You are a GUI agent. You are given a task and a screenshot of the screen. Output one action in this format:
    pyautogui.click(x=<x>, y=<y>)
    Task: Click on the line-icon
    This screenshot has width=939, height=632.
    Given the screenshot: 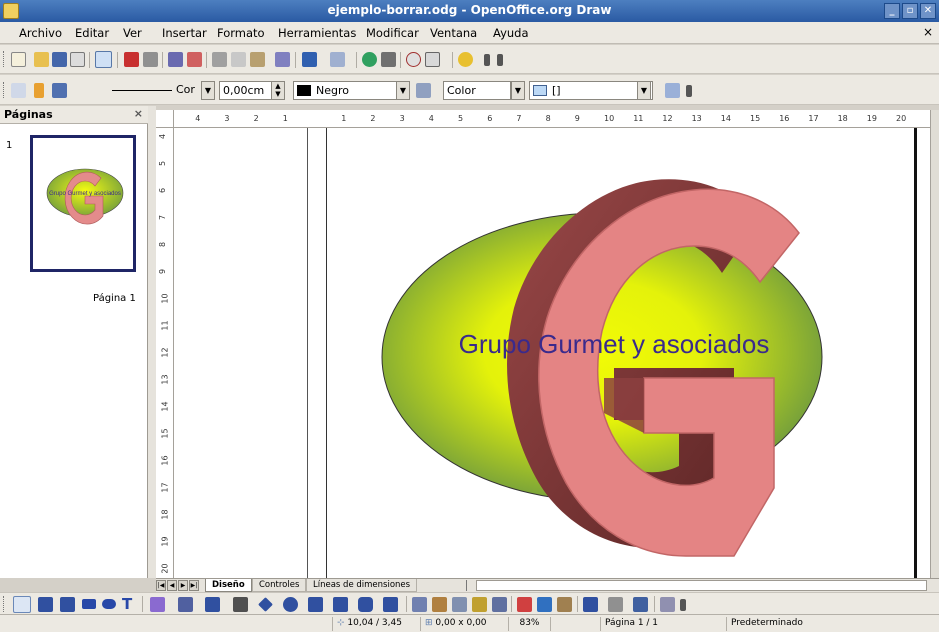 What is the action you would take?
    pyautogui.click(x=39, y=90)
    